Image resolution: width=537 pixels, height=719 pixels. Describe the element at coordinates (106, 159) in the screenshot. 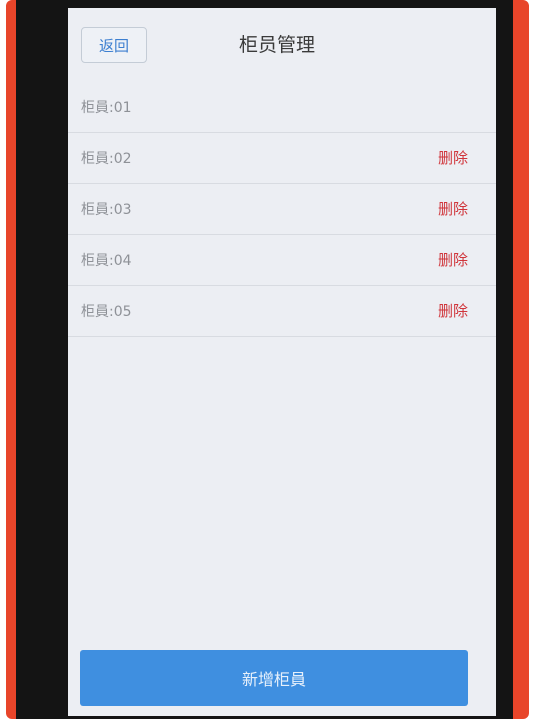

I see `teller-label: 柜員:02` at that location.